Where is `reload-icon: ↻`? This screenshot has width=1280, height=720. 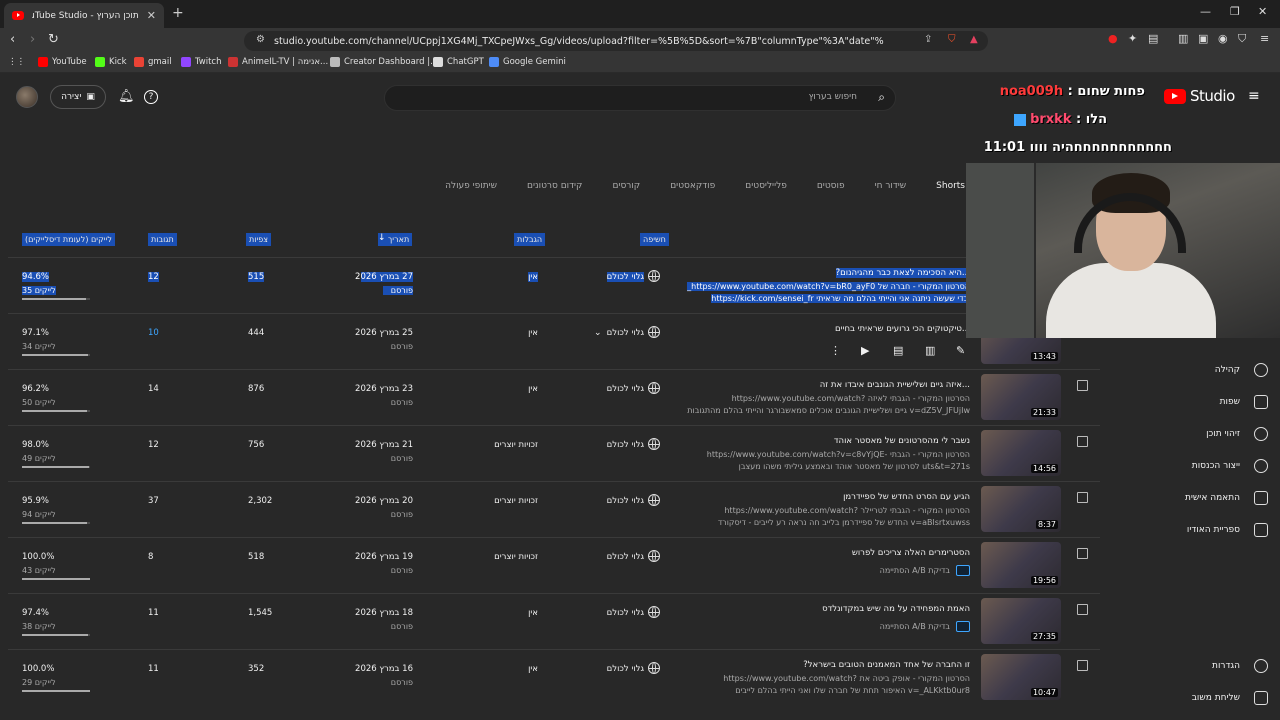
reload-icon: ↻ is located at coordinates (53, 39).